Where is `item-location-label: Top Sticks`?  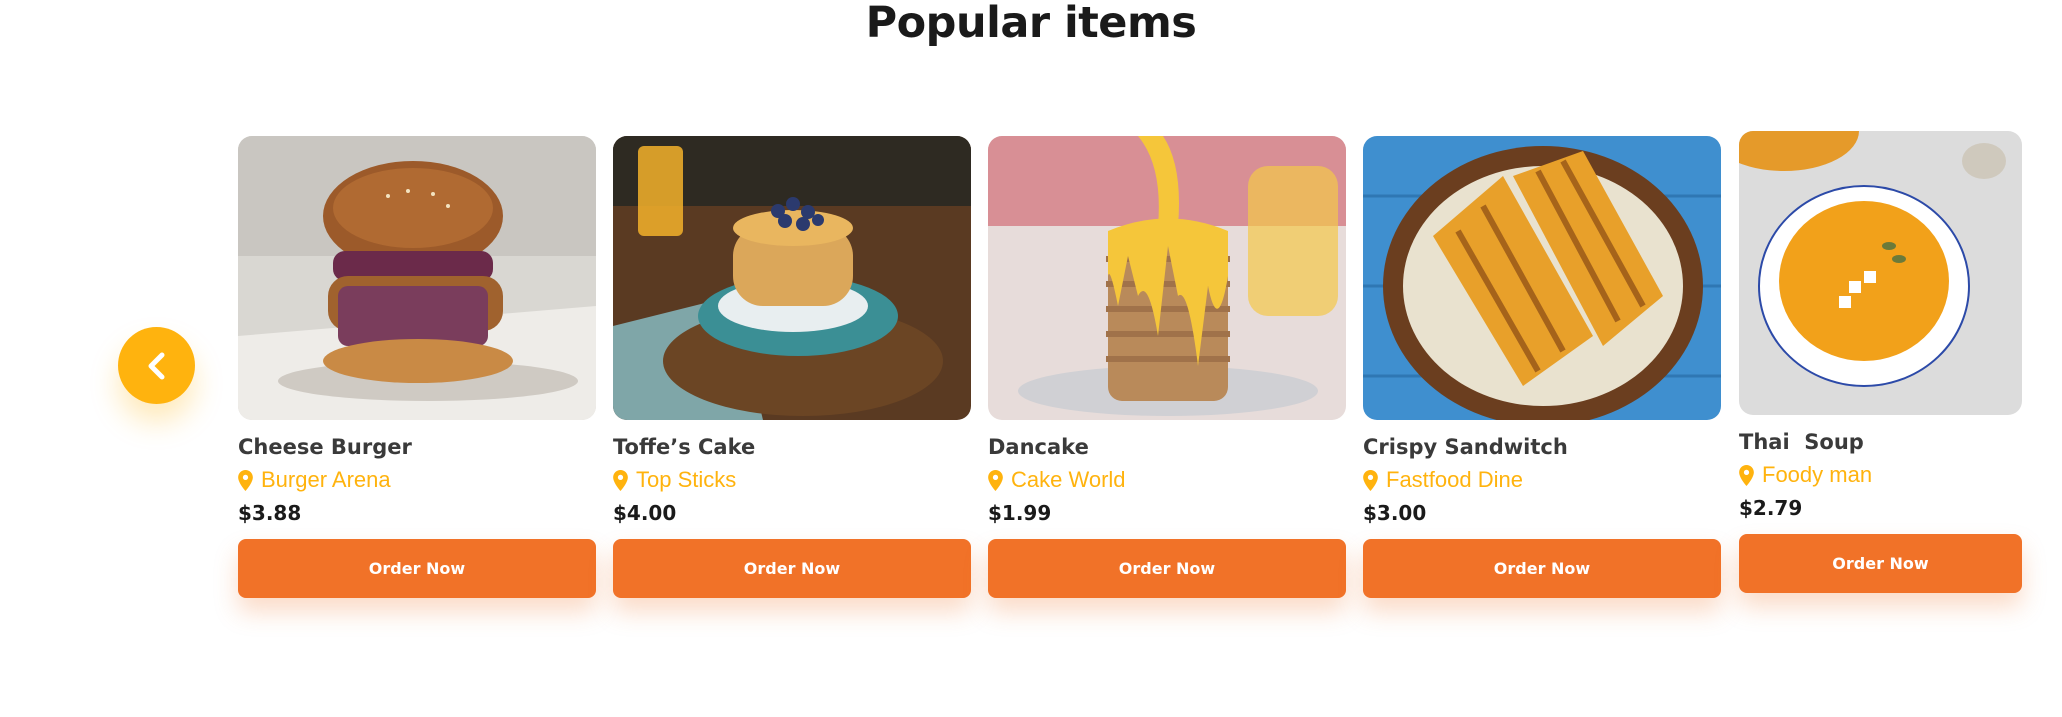 item-location-label: Top Sticks is located at coordinates (686, 479).